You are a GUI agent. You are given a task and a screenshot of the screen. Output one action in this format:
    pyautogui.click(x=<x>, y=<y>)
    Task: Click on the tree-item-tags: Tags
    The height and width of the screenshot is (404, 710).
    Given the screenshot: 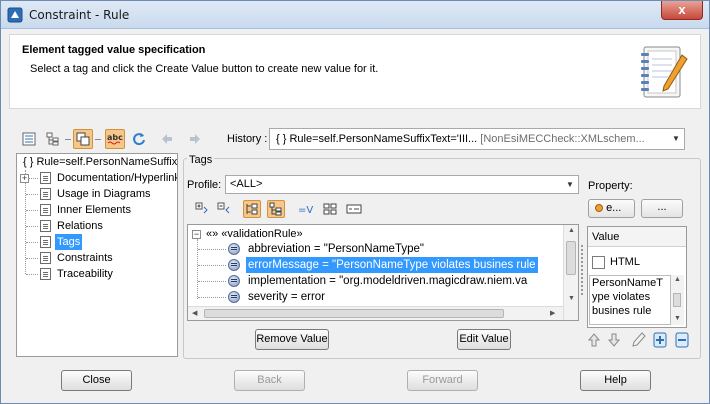 What is the action you would take?
    pyautogui.click(x=97, y=242)
    